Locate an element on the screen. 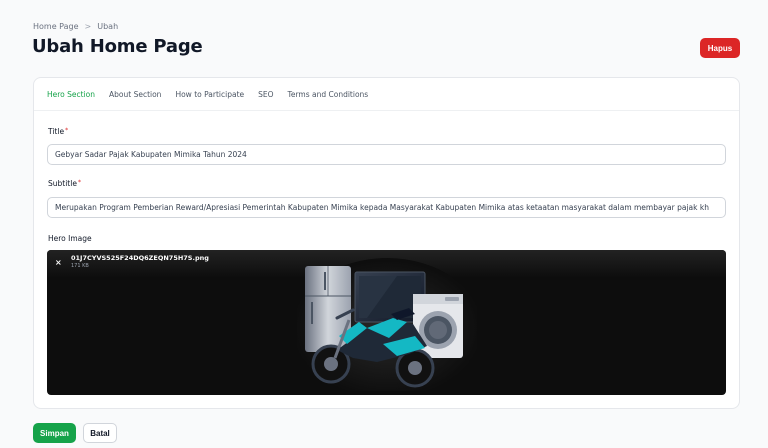  file-size: 171 KB is located at coordinates (80, 266).